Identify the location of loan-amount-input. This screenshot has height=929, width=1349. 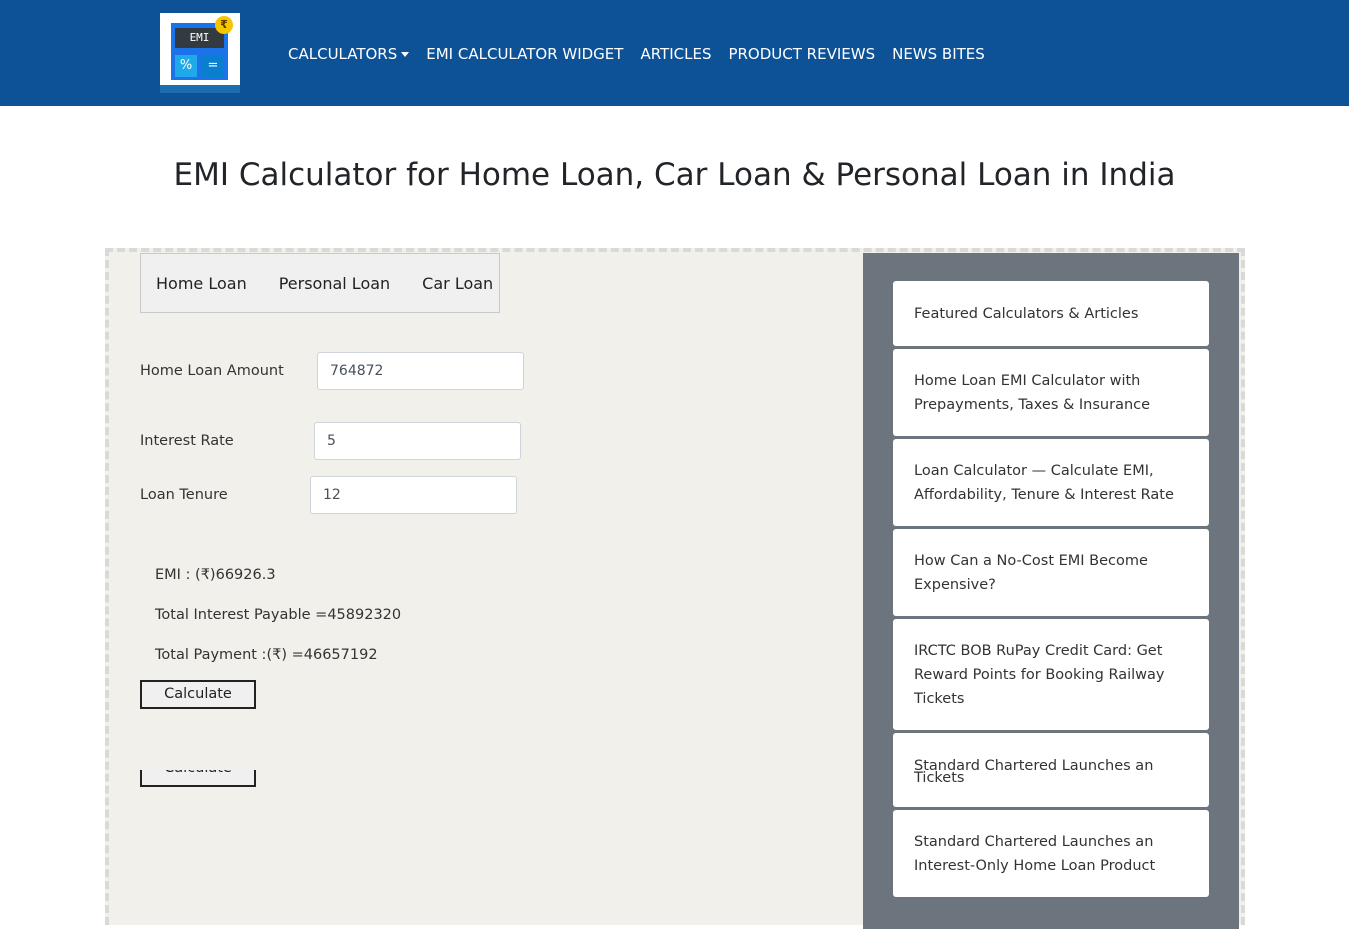
(420, 371).